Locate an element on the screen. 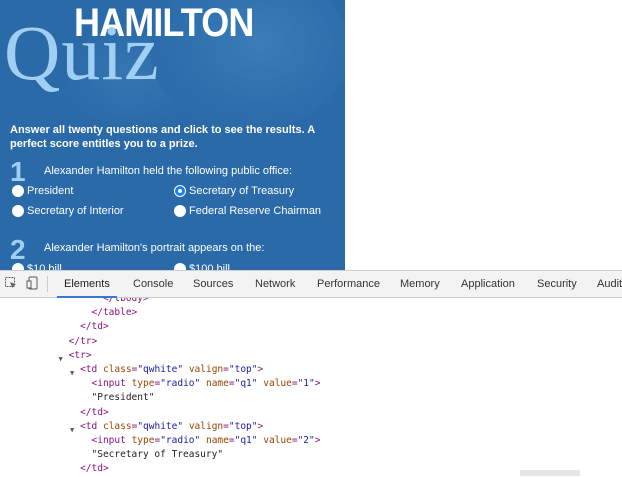 The width and height of the screenshot is (622, 477). option-label: Federal Reserve Chairman is located at coordinates (255, 211).